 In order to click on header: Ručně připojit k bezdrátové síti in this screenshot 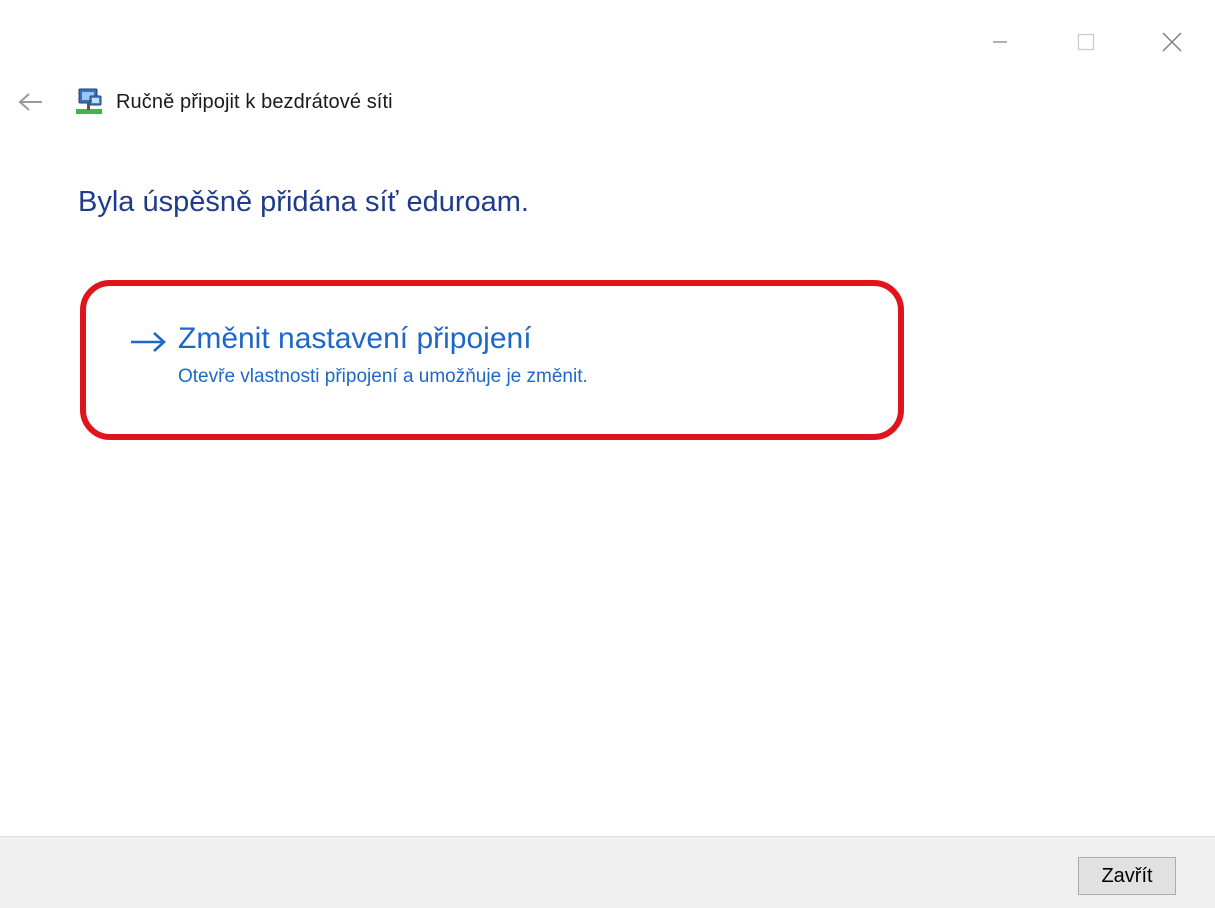, I will do `click(205, 102)`.